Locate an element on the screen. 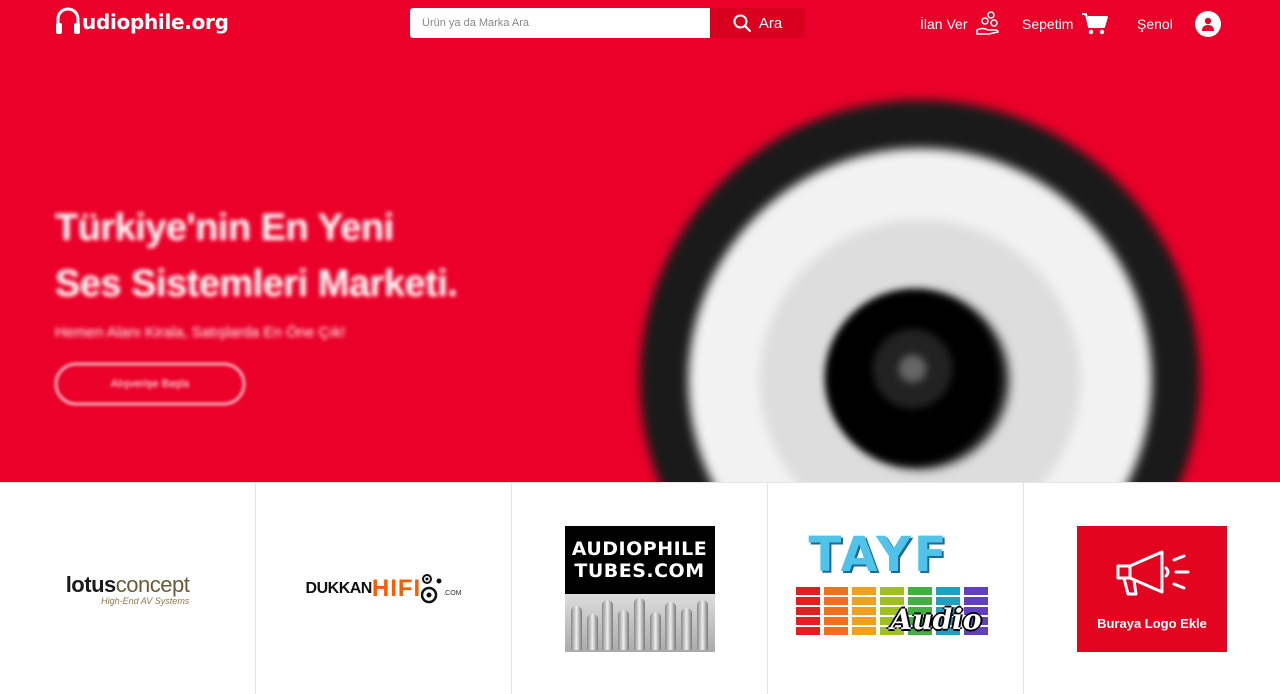 The width and height of the screenshot is (1280, 694). partner-audiophile-tubes: AUDIOPHILE TUBES.COM is located at coordinates (640, 588).